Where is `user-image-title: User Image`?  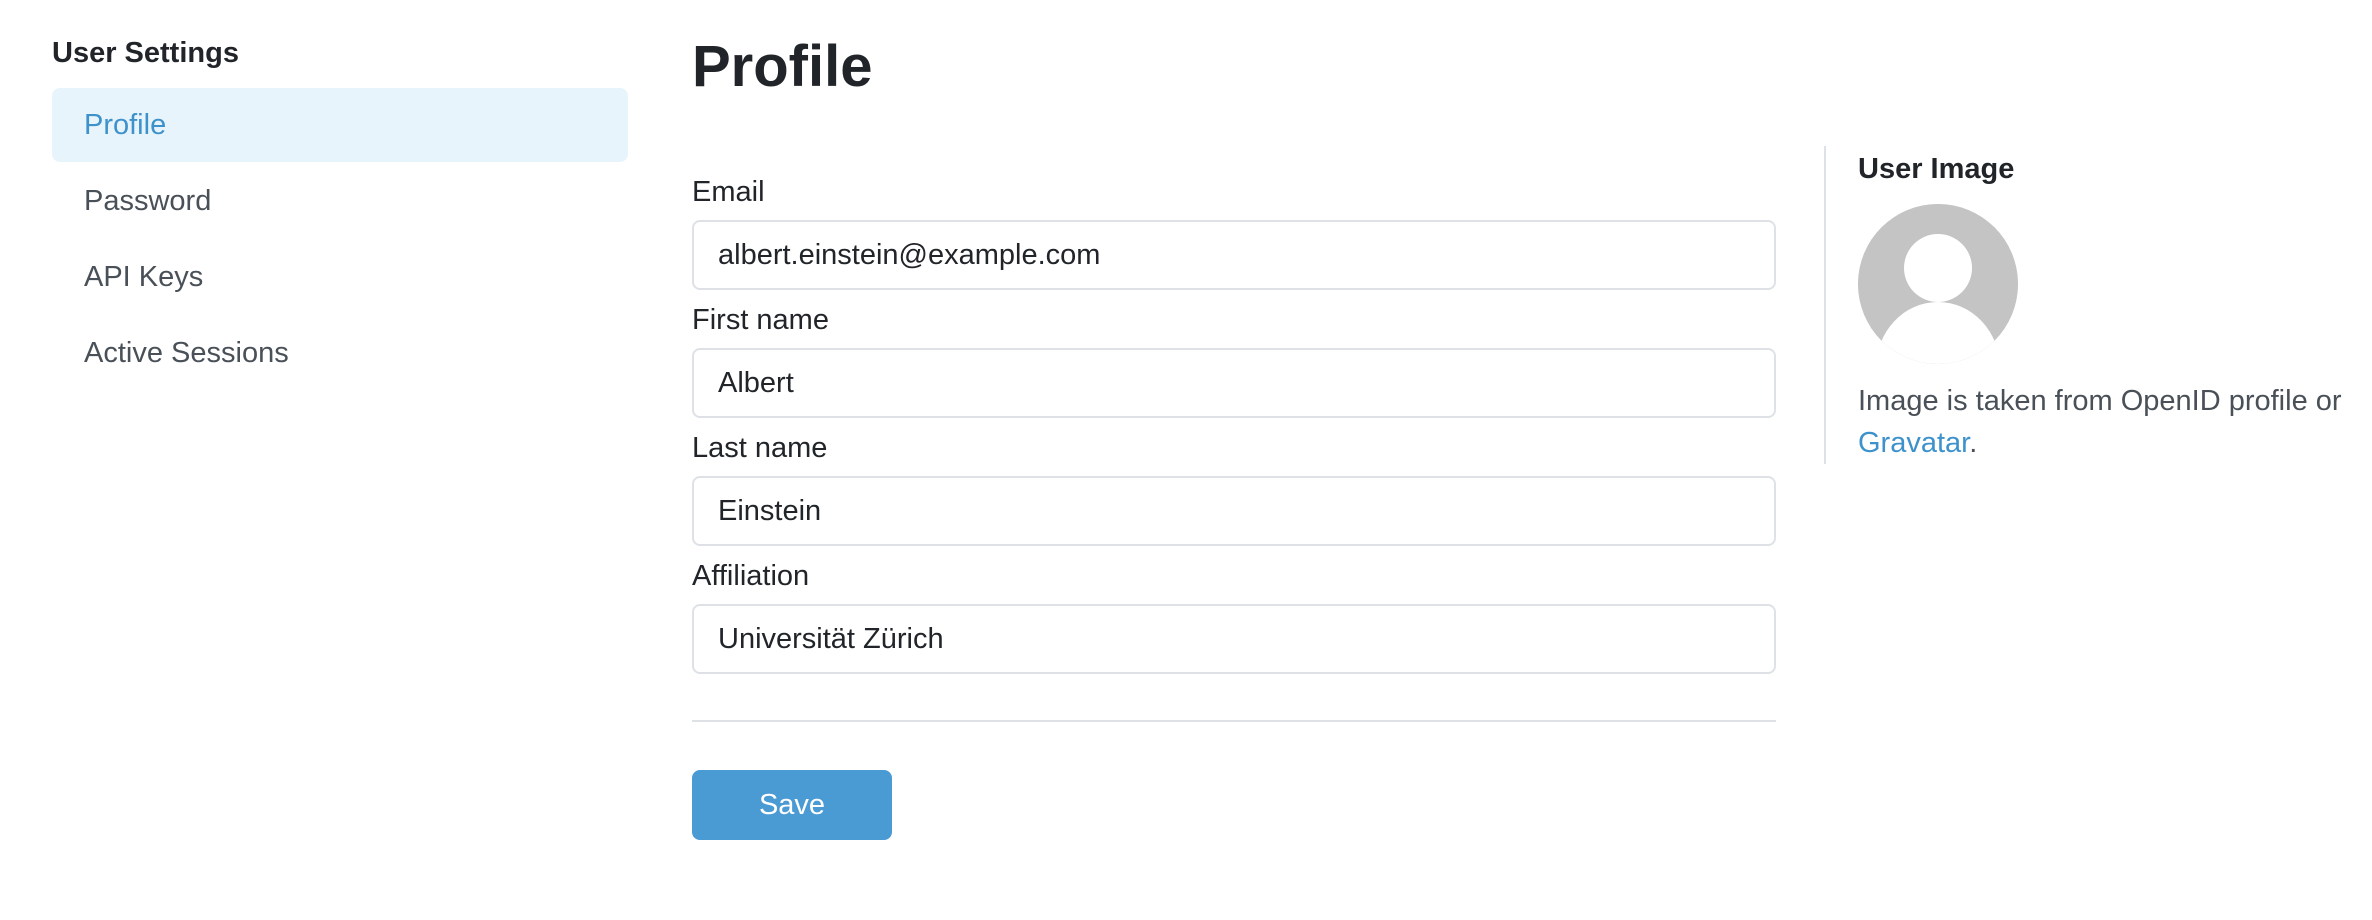
user-image-title: User Image is located at coordinates (1936, 169).